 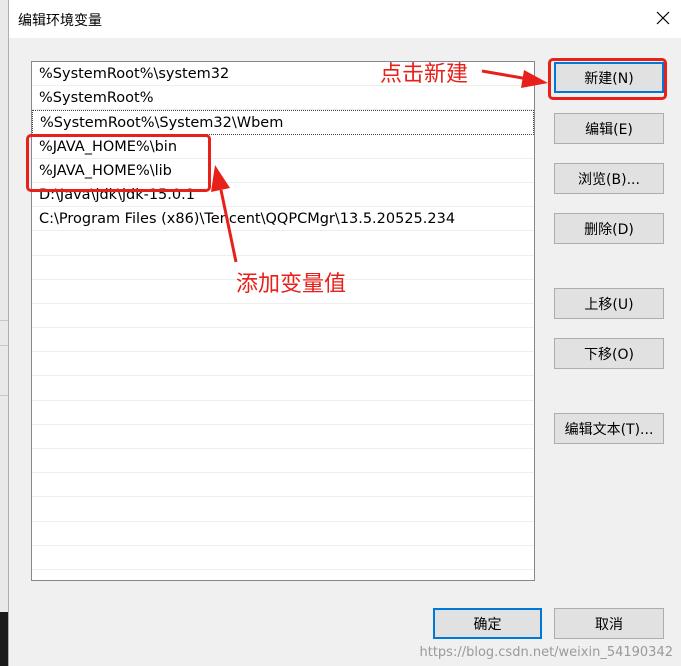 I want to click on watermark: https://blog.csdn.net/weixin_54190342, so click(x=546, y=652).